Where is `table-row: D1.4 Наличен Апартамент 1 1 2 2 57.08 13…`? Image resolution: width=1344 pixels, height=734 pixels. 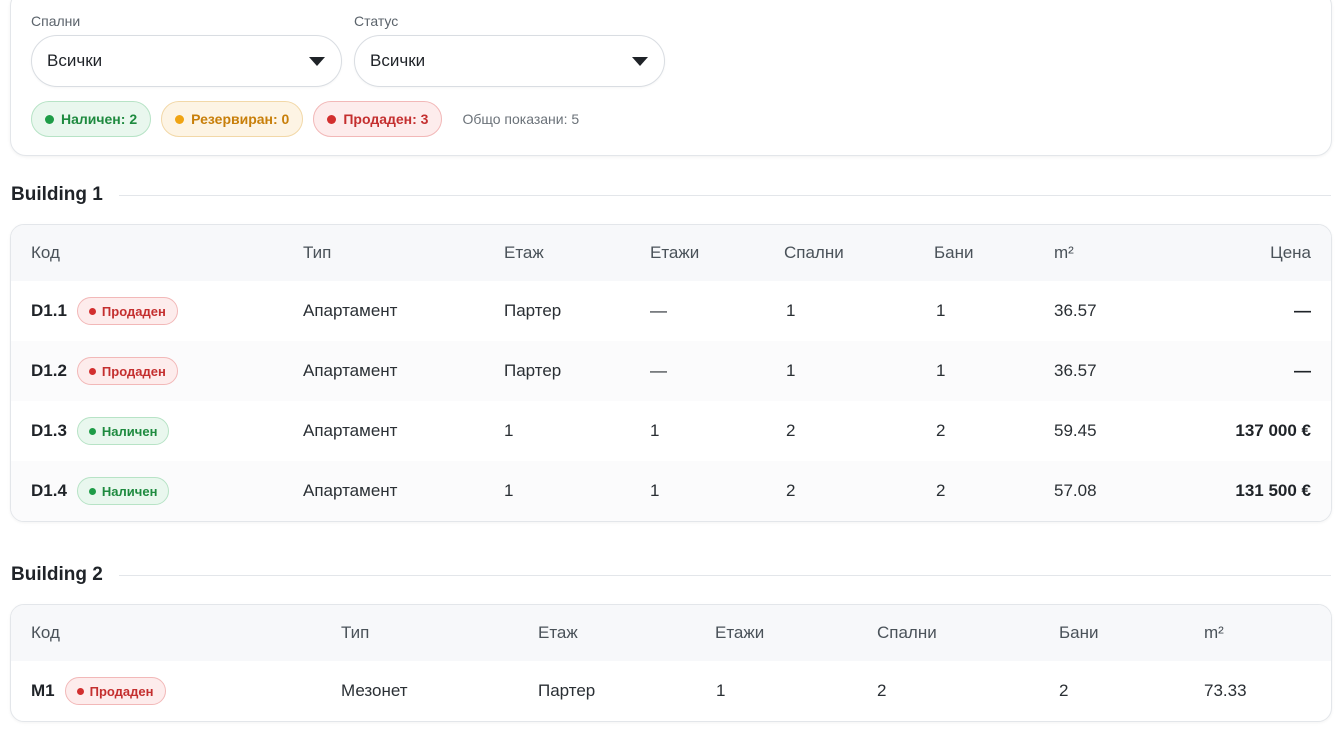
table-row: D1.4 Наличен Апартамент 1 1 2 2 57.08 13… is located at coordinates (671, 491).